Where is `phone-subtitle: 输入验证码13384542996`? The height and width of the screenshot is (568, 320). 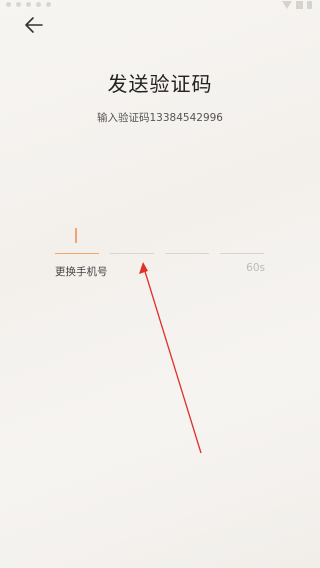
phone-subtitle: 输入验证码13384542996 is located at coordinates (160, 118).